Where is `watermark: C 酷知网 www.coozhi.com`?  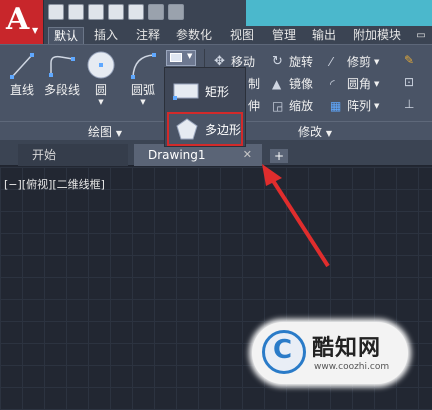
watermark: C 酷知网 www.coozhi.com is located at coordinates (330, 353).